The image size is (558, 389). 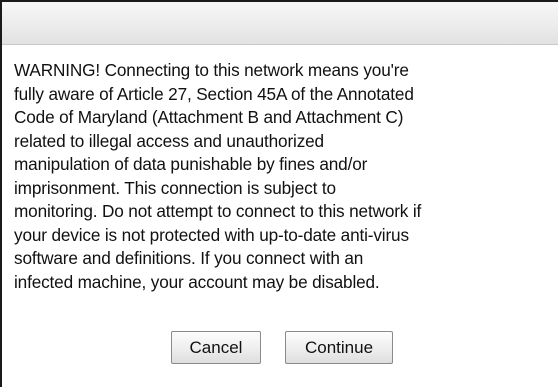 I want to click on dialog-button-row: Cancel Continue, so click(x=280, y=348).